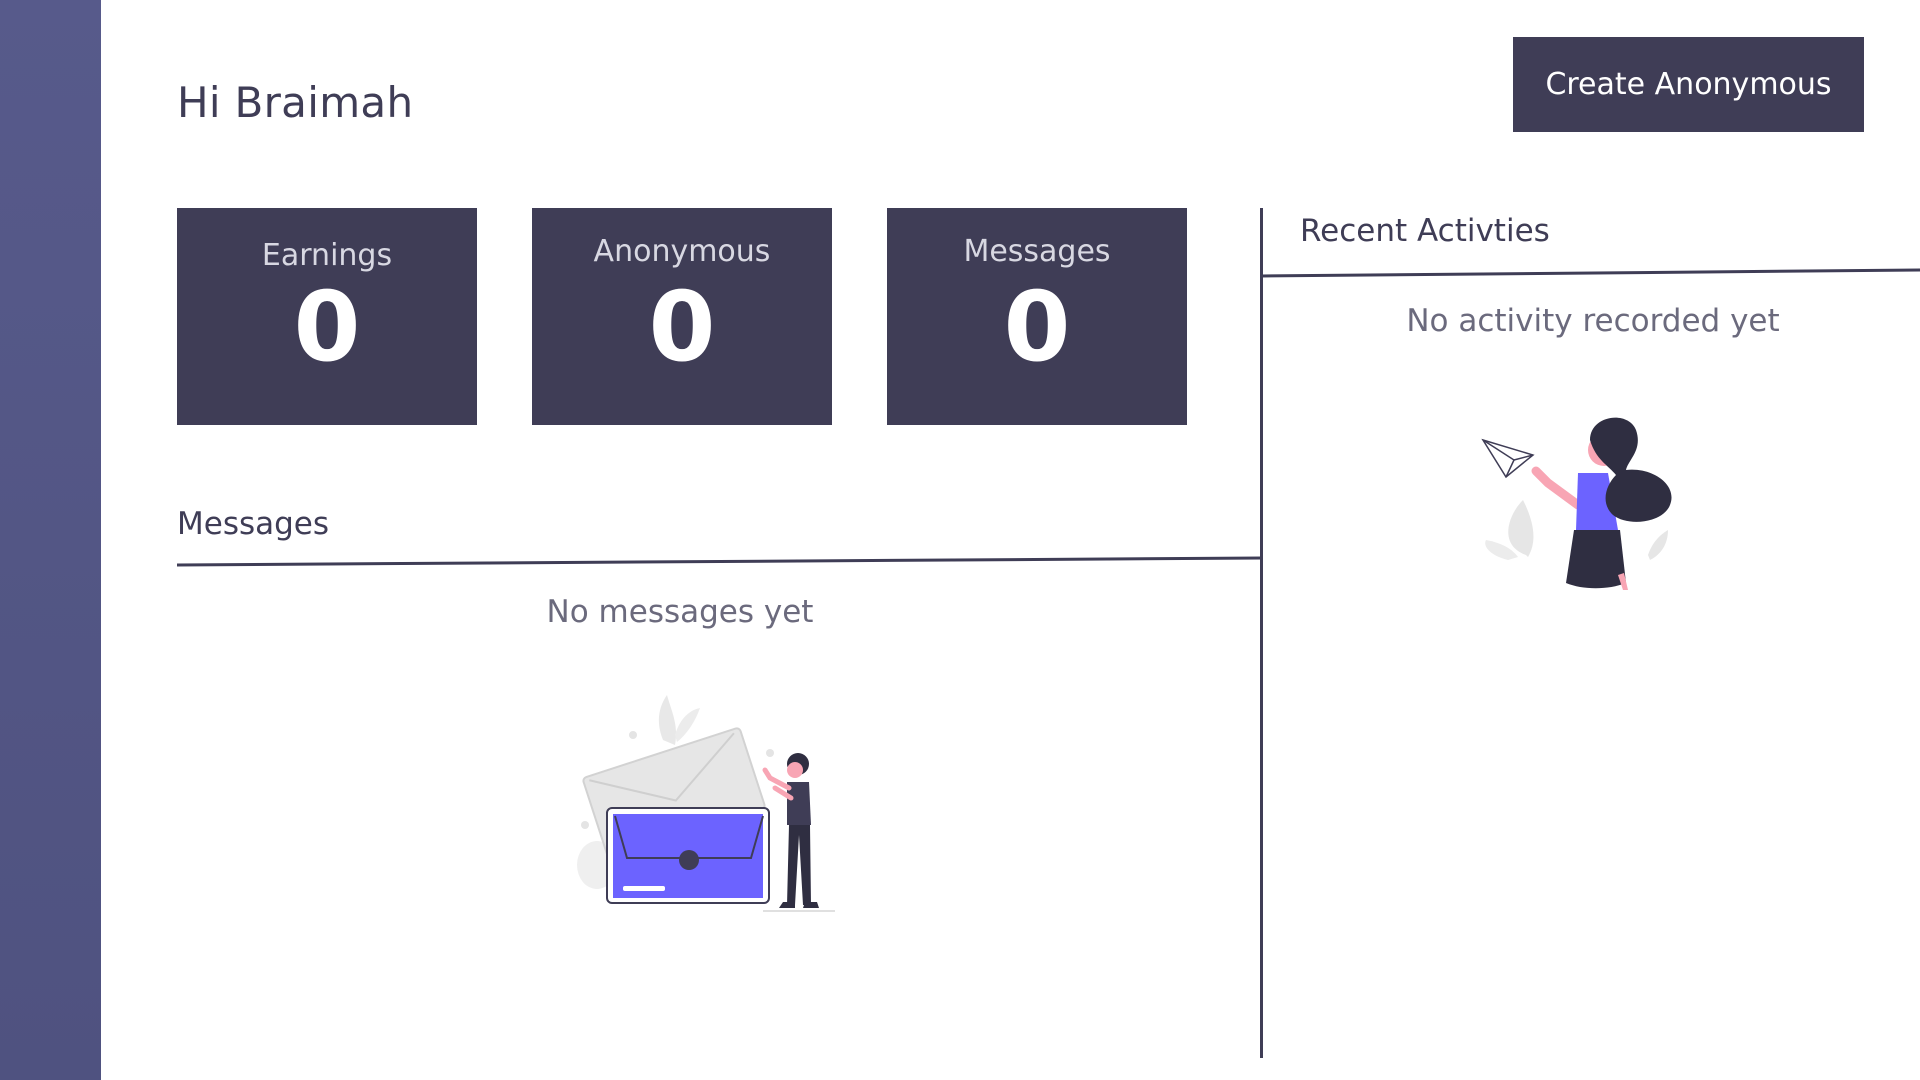 The width and height of the screenshot is (1920, 1080). What do you see at coordinates (680, 612) in the screenshot?
I see `messages-empty-text: No messages yet` at bounding box center [680, 612].